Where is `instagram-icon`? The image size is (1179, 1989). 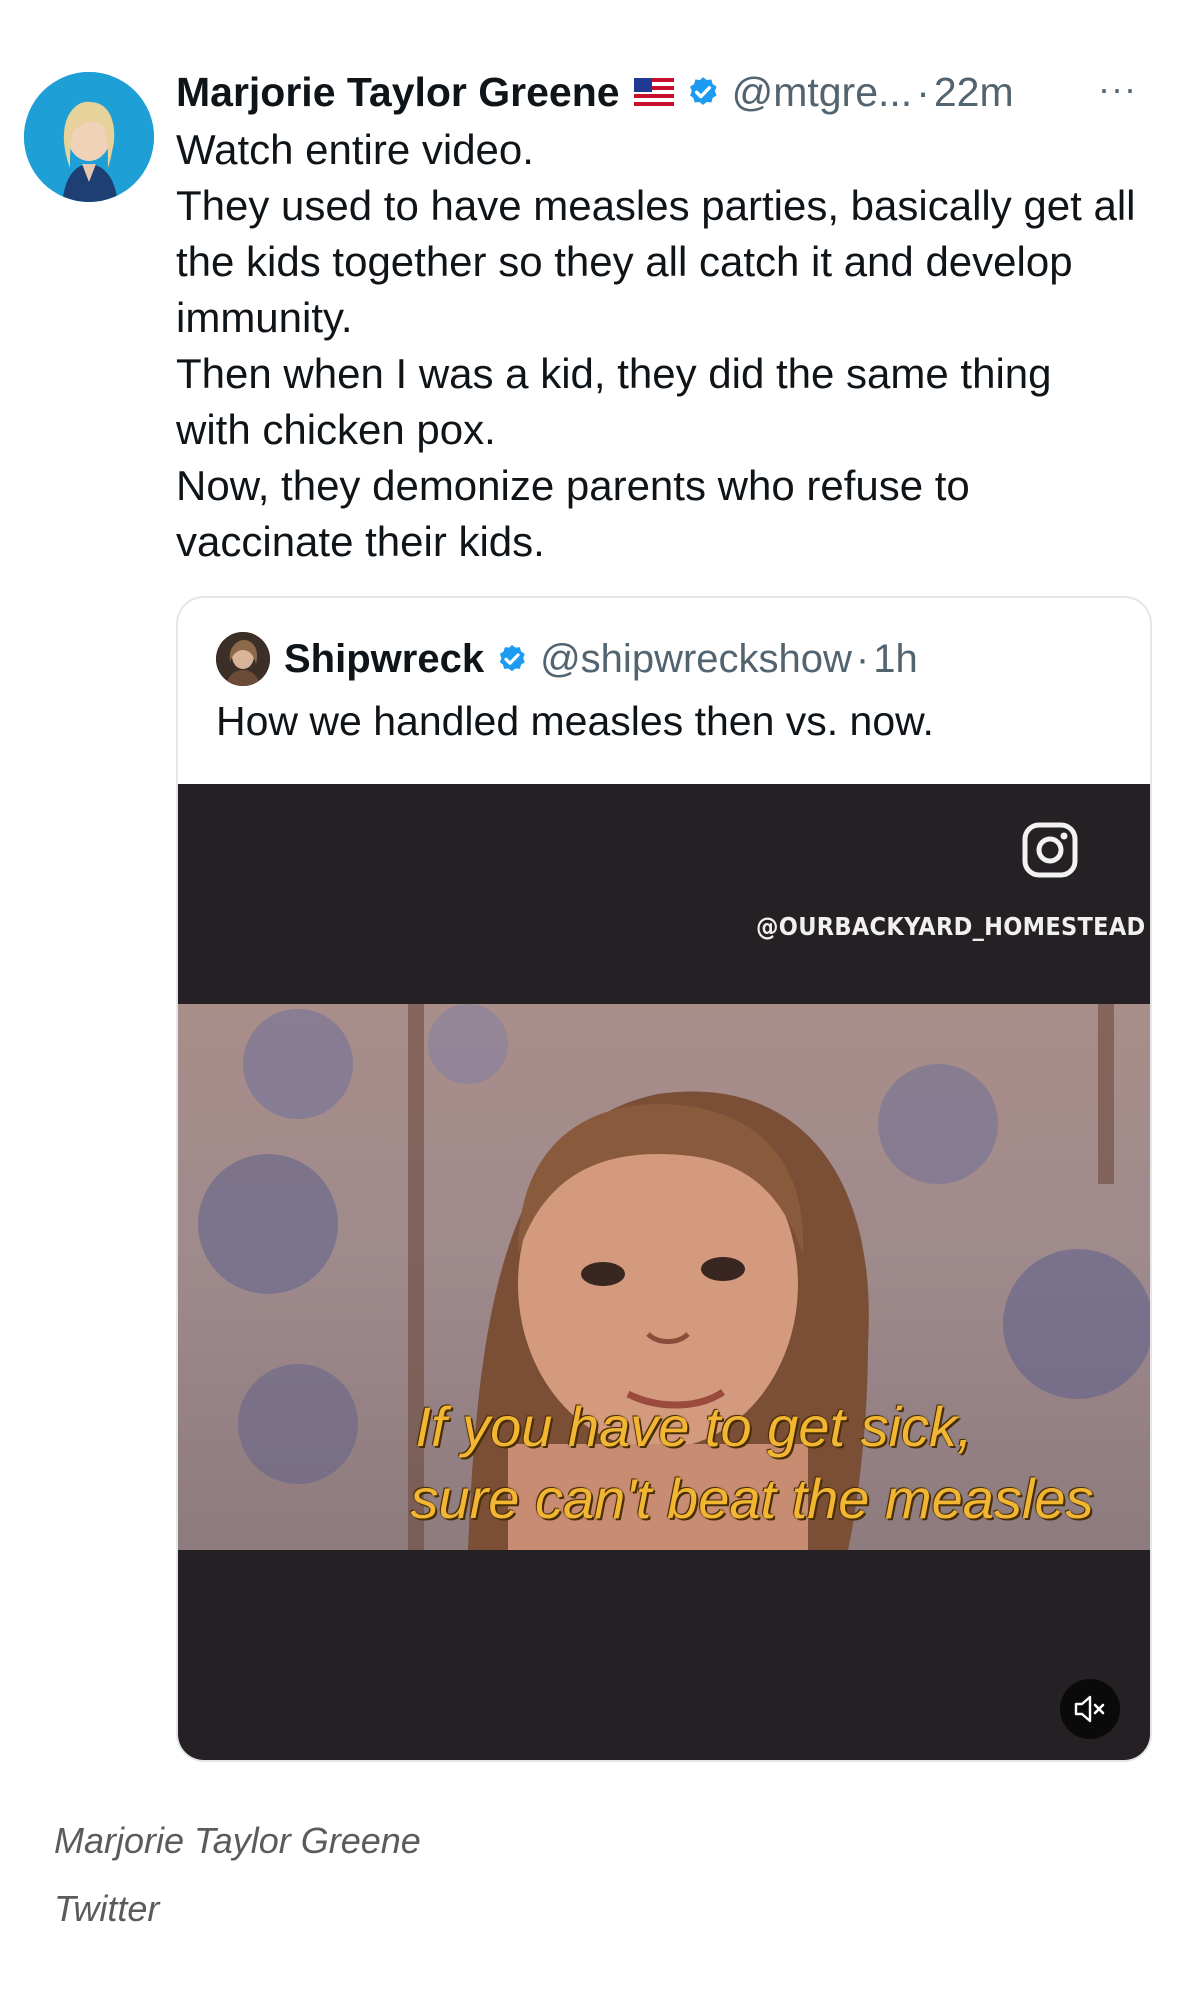
instagram-icon is located at coordinates (1050, 852).